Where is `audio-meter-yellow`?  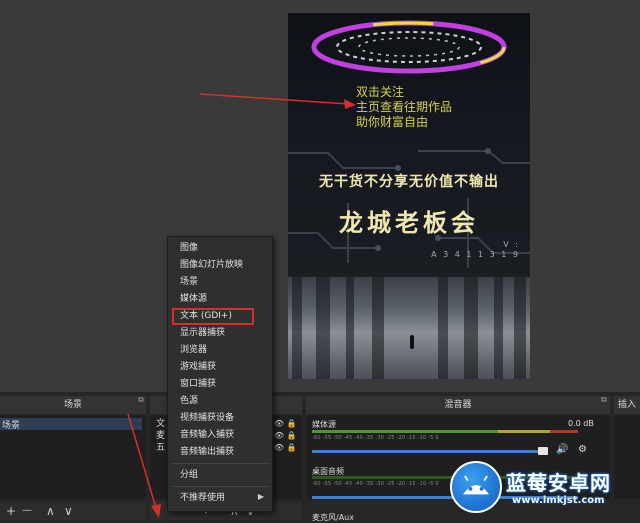
audio-meter-yellow is located at coordinates (524, 431).